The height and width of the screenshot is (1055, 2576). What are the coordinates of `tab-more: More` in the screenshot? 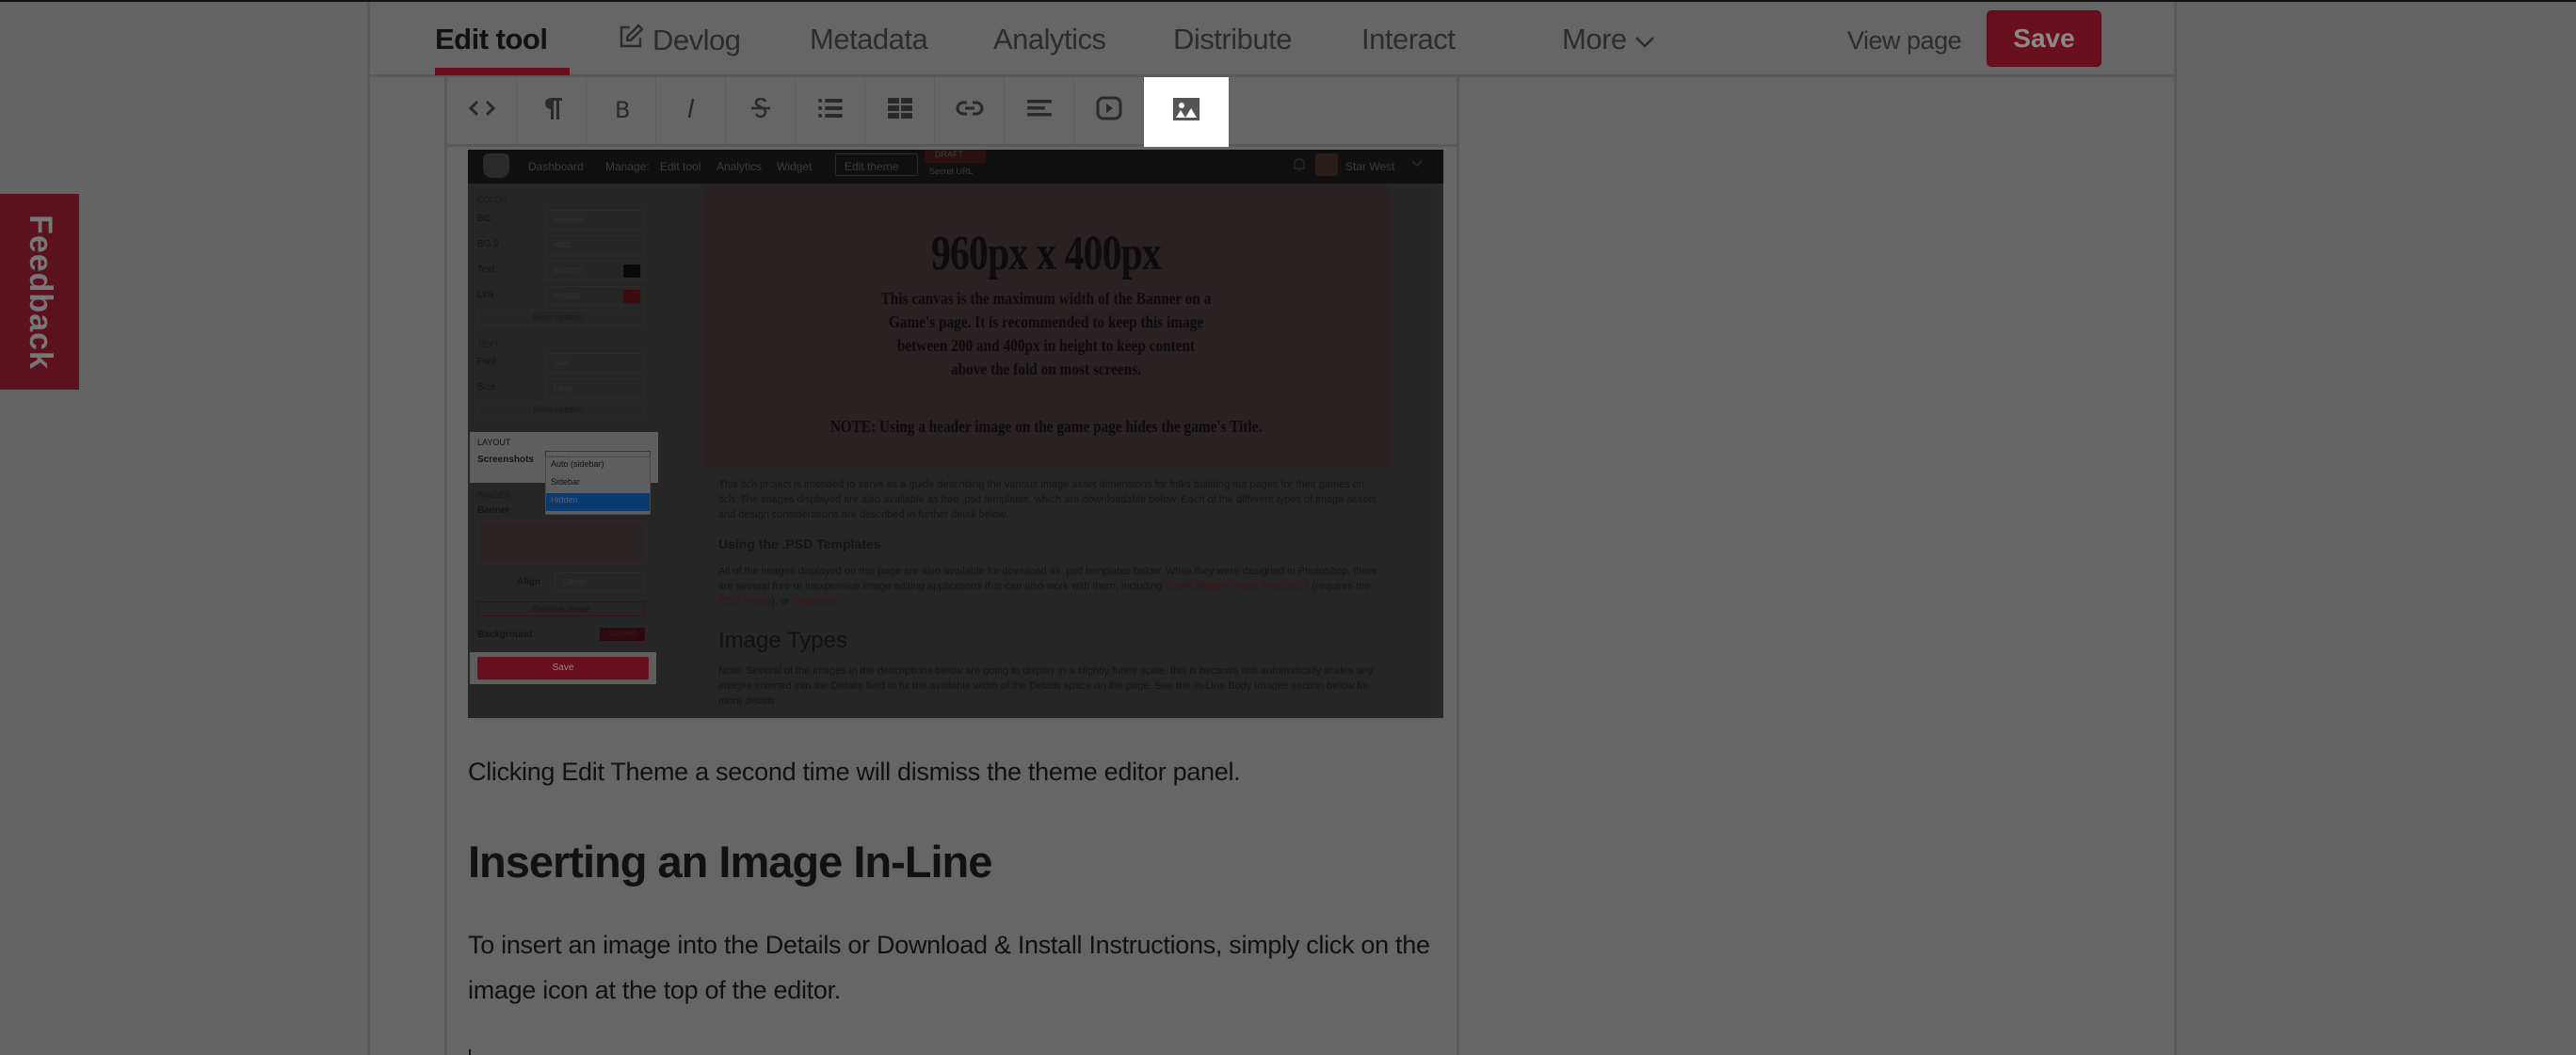 It's located at (1608, 39).